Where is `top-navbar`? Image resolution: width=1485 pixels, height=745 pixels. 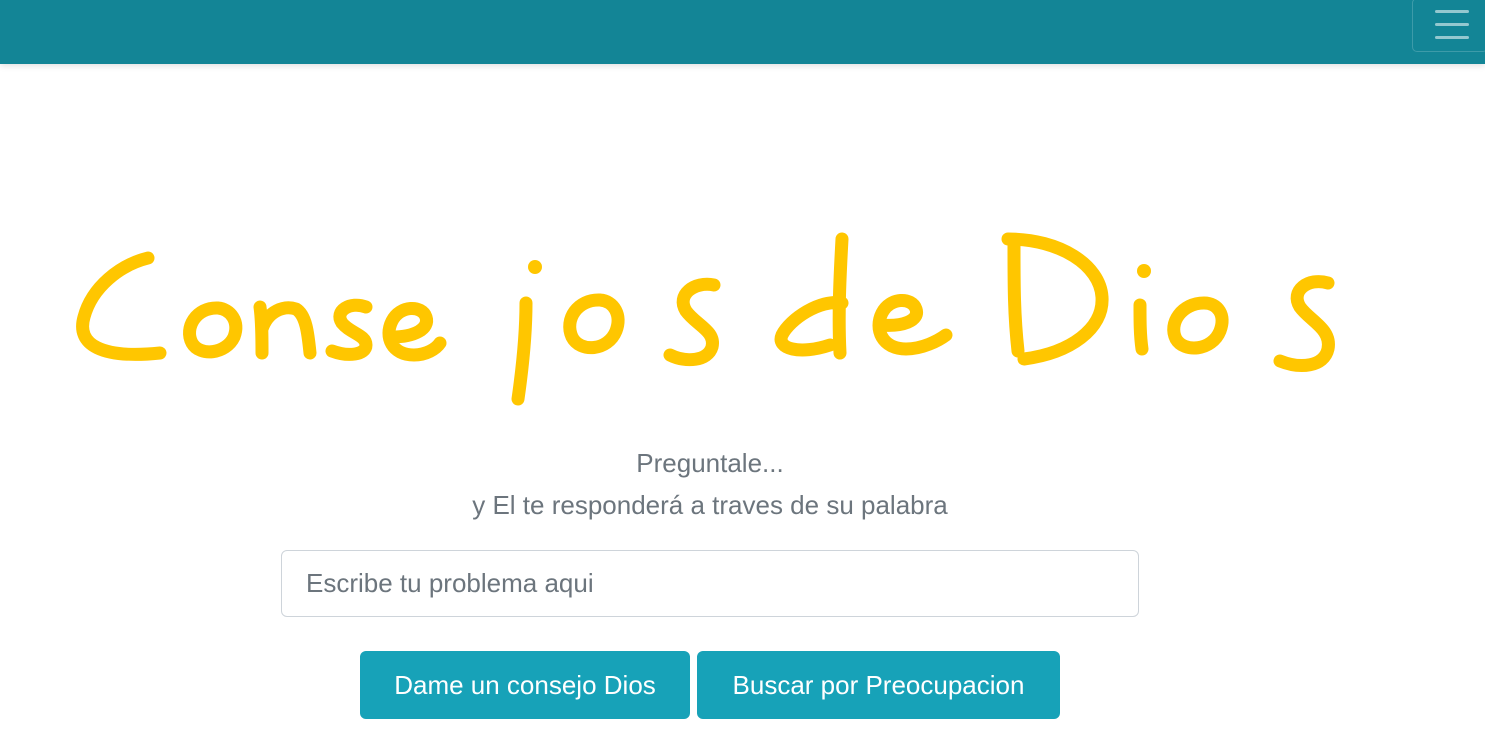
top-navbar is located at coordinates (742, 32).